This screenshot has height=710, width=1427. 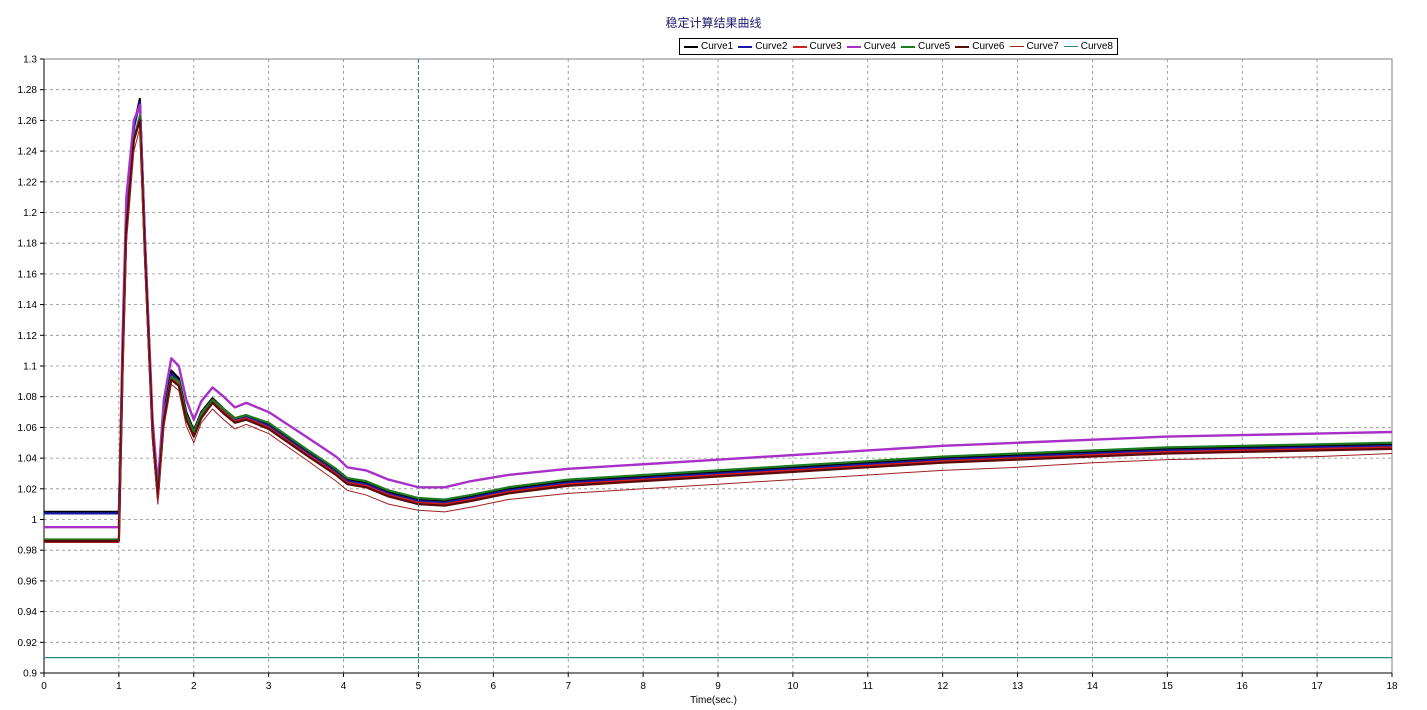 I want to click on x-tick-label: 1, so click(x=119, y=686).